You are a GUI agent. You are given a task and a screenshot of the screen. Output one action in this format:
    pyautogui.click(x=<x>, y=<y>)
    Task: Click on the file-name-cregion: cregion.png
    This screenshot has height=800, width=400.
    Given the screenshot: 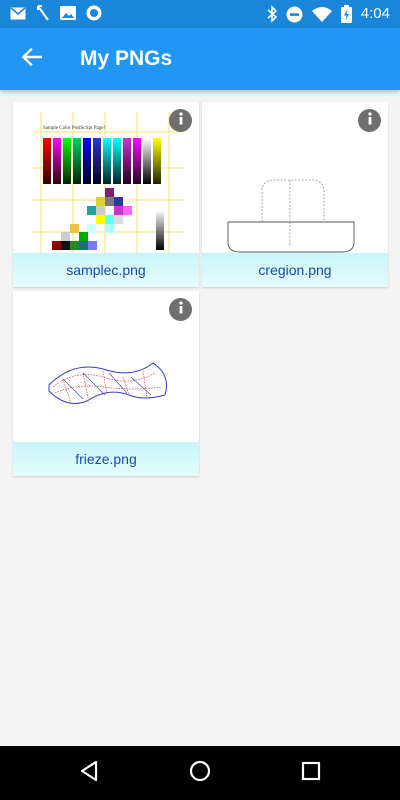 What is the action you would take?
    pyautogui.click(x=295, y=270)
    